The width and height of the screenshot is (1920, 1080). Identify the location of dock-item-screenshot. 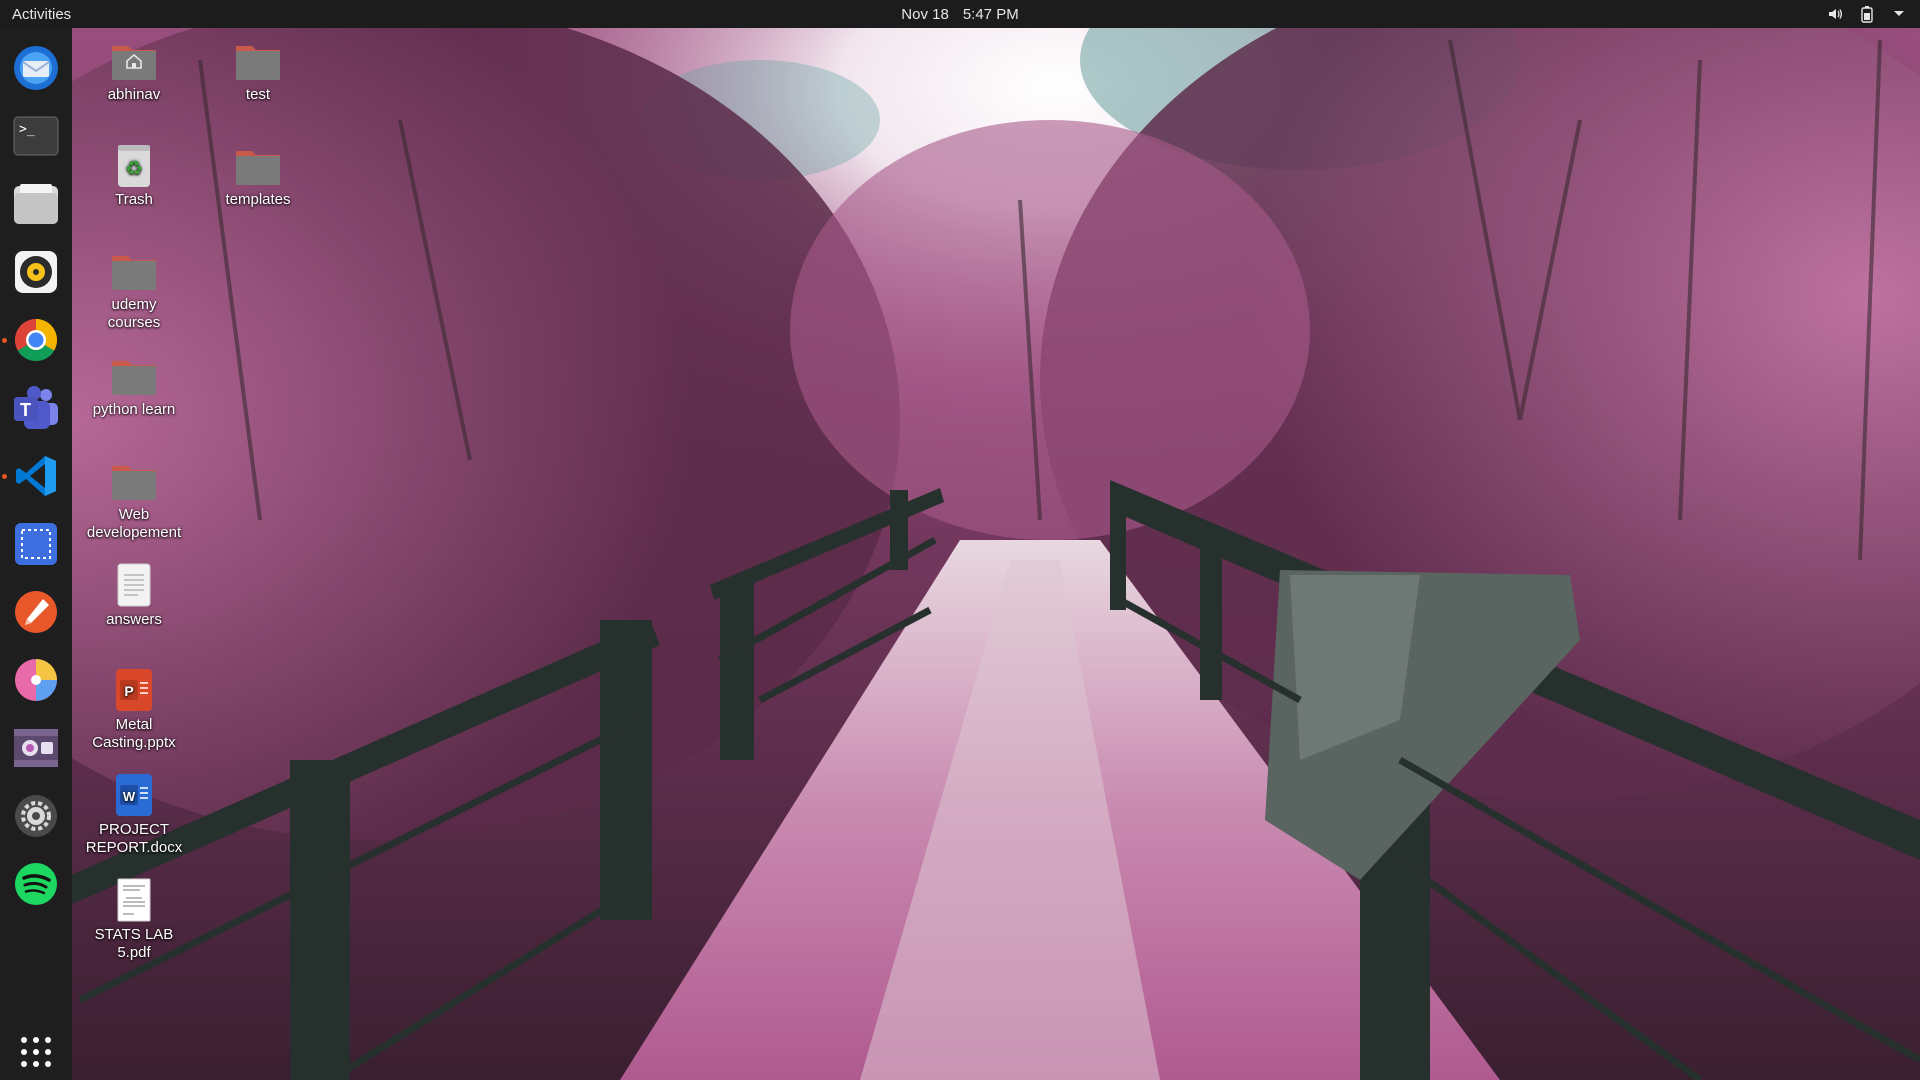
(36, 544).